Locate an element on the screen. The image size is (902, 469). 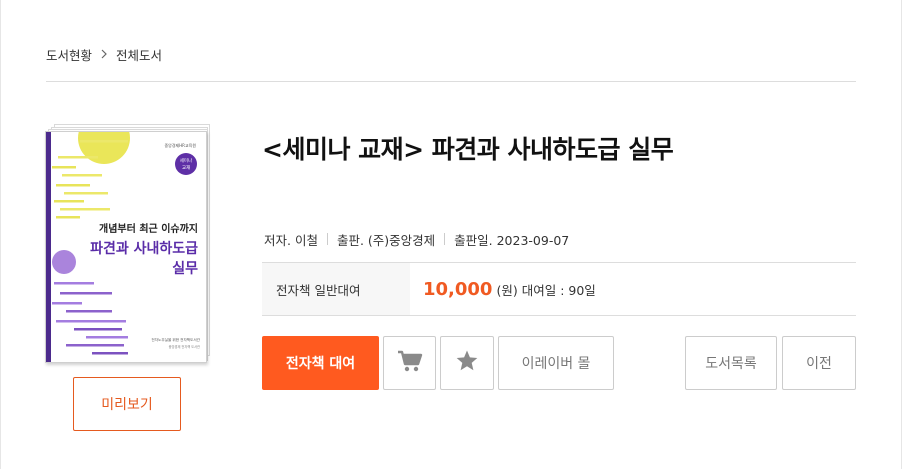
cover-publisher-logo: 중앙경제HR교육원 is located at coordinates (180, 145).